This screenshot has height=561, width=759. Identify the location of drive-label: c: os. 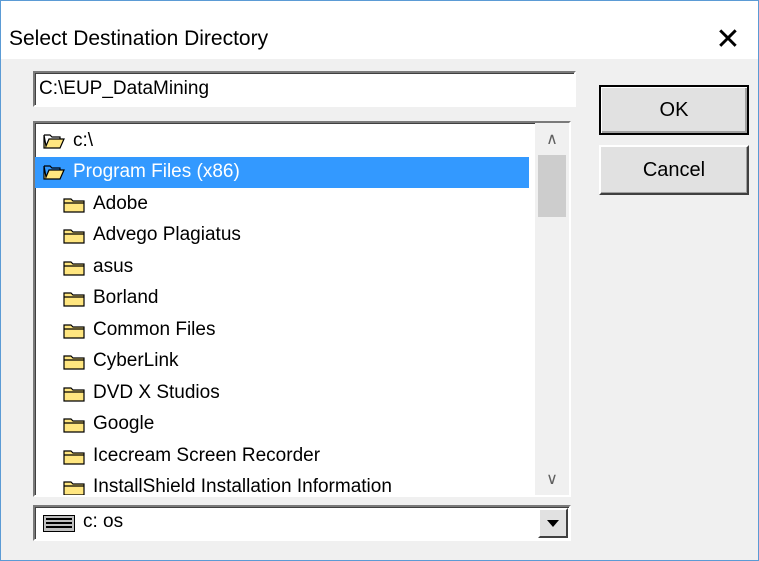
(103, 521).